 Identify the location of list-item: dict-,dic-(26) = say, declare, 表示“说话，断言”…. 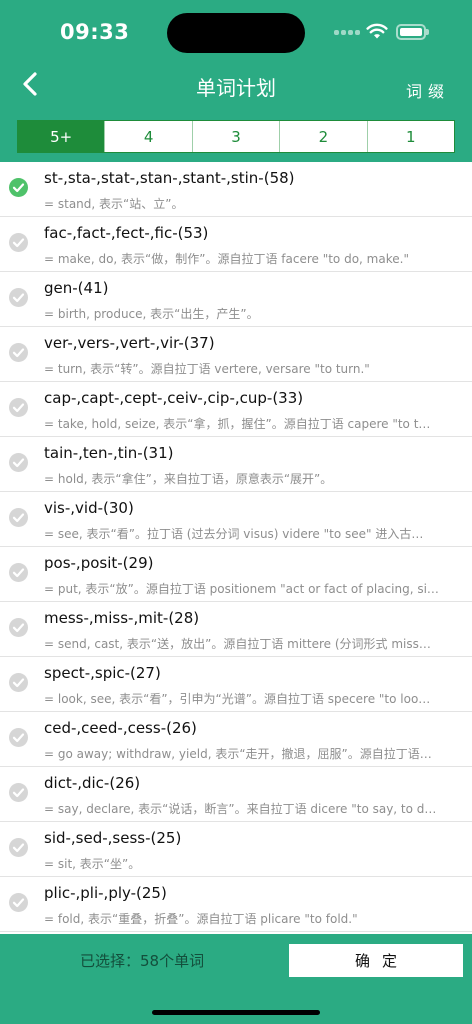
(236, 794).